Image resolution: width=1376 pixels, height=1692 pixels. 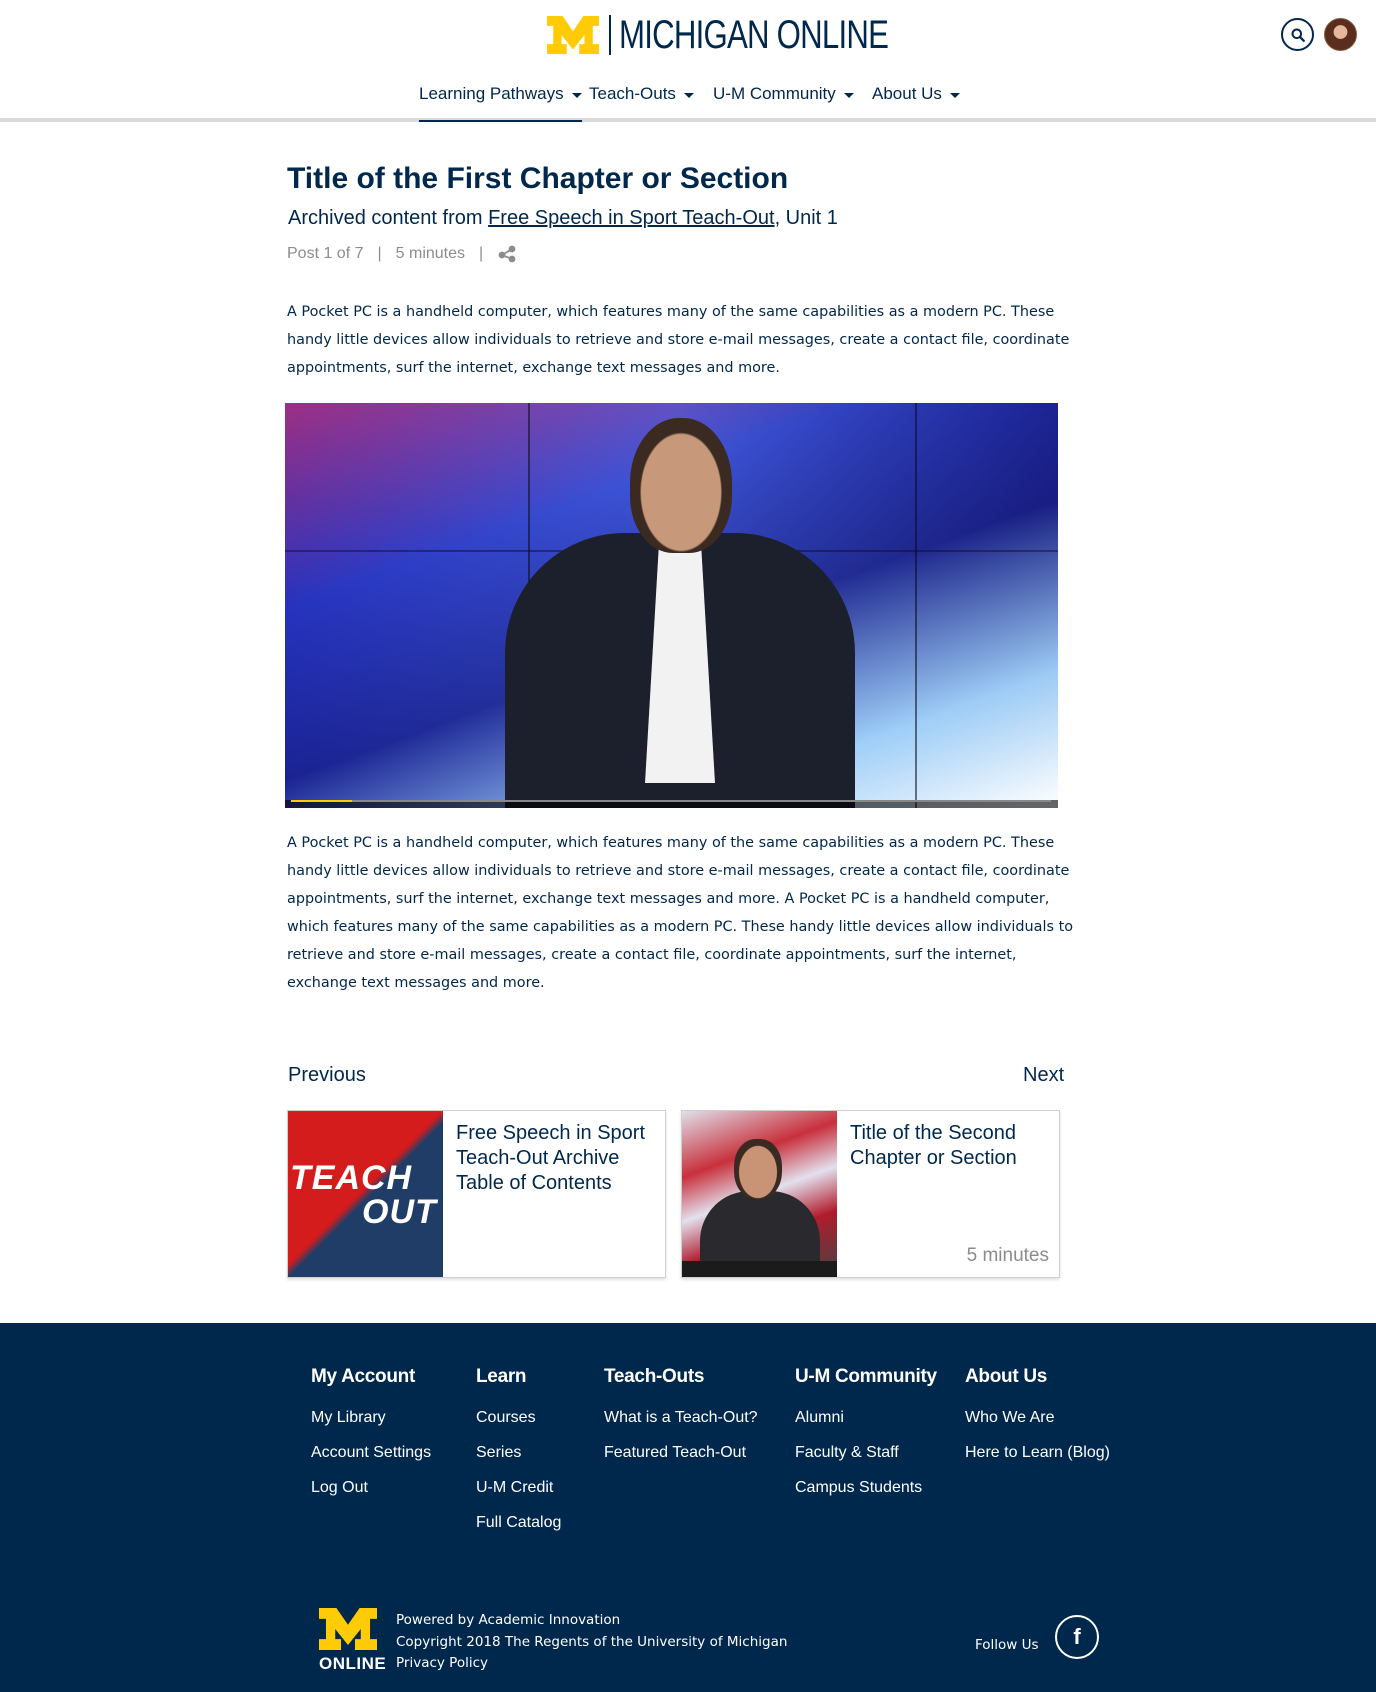 What do you see at coordinates (508, 1620) in the screenshot?
I see `powered-by: Powered by Academic Innovation` at bounding box center [508, 1620].